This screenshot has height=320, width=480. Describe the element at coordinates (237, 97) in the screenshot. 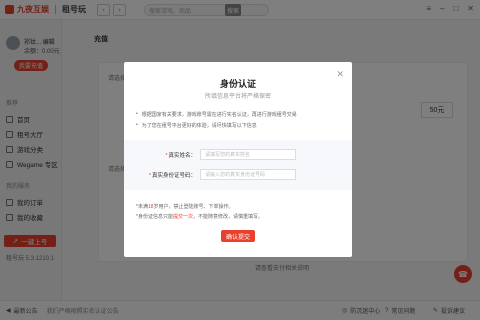

I see `dialog-subtitle: 所填信息平台将严格保密` at that location.